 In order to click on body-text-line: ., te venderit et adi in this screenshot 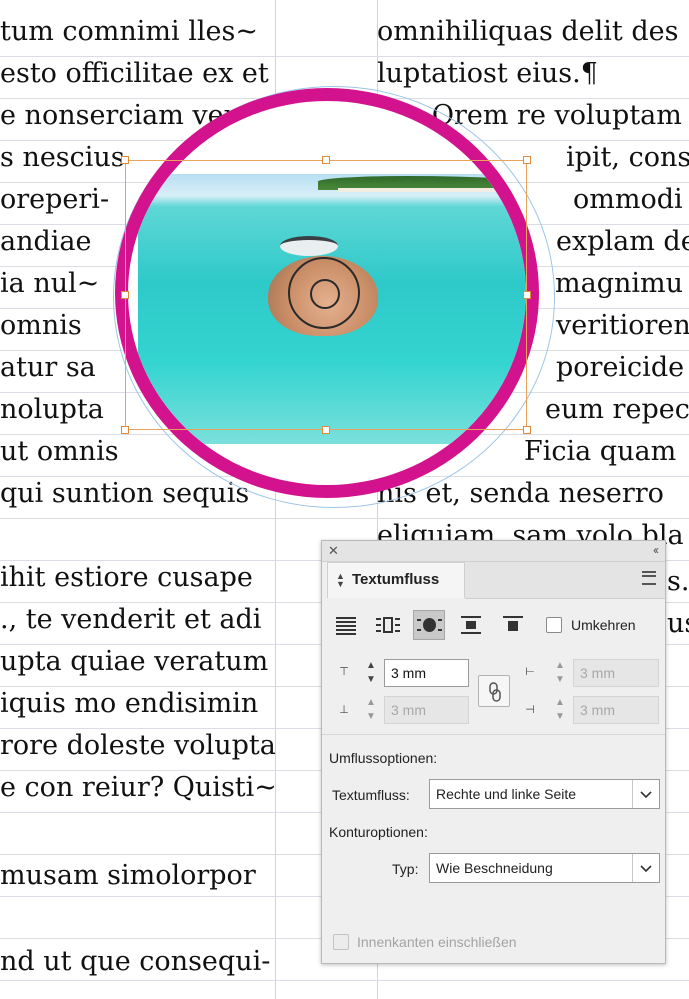, I will do `click(137, 620)`.